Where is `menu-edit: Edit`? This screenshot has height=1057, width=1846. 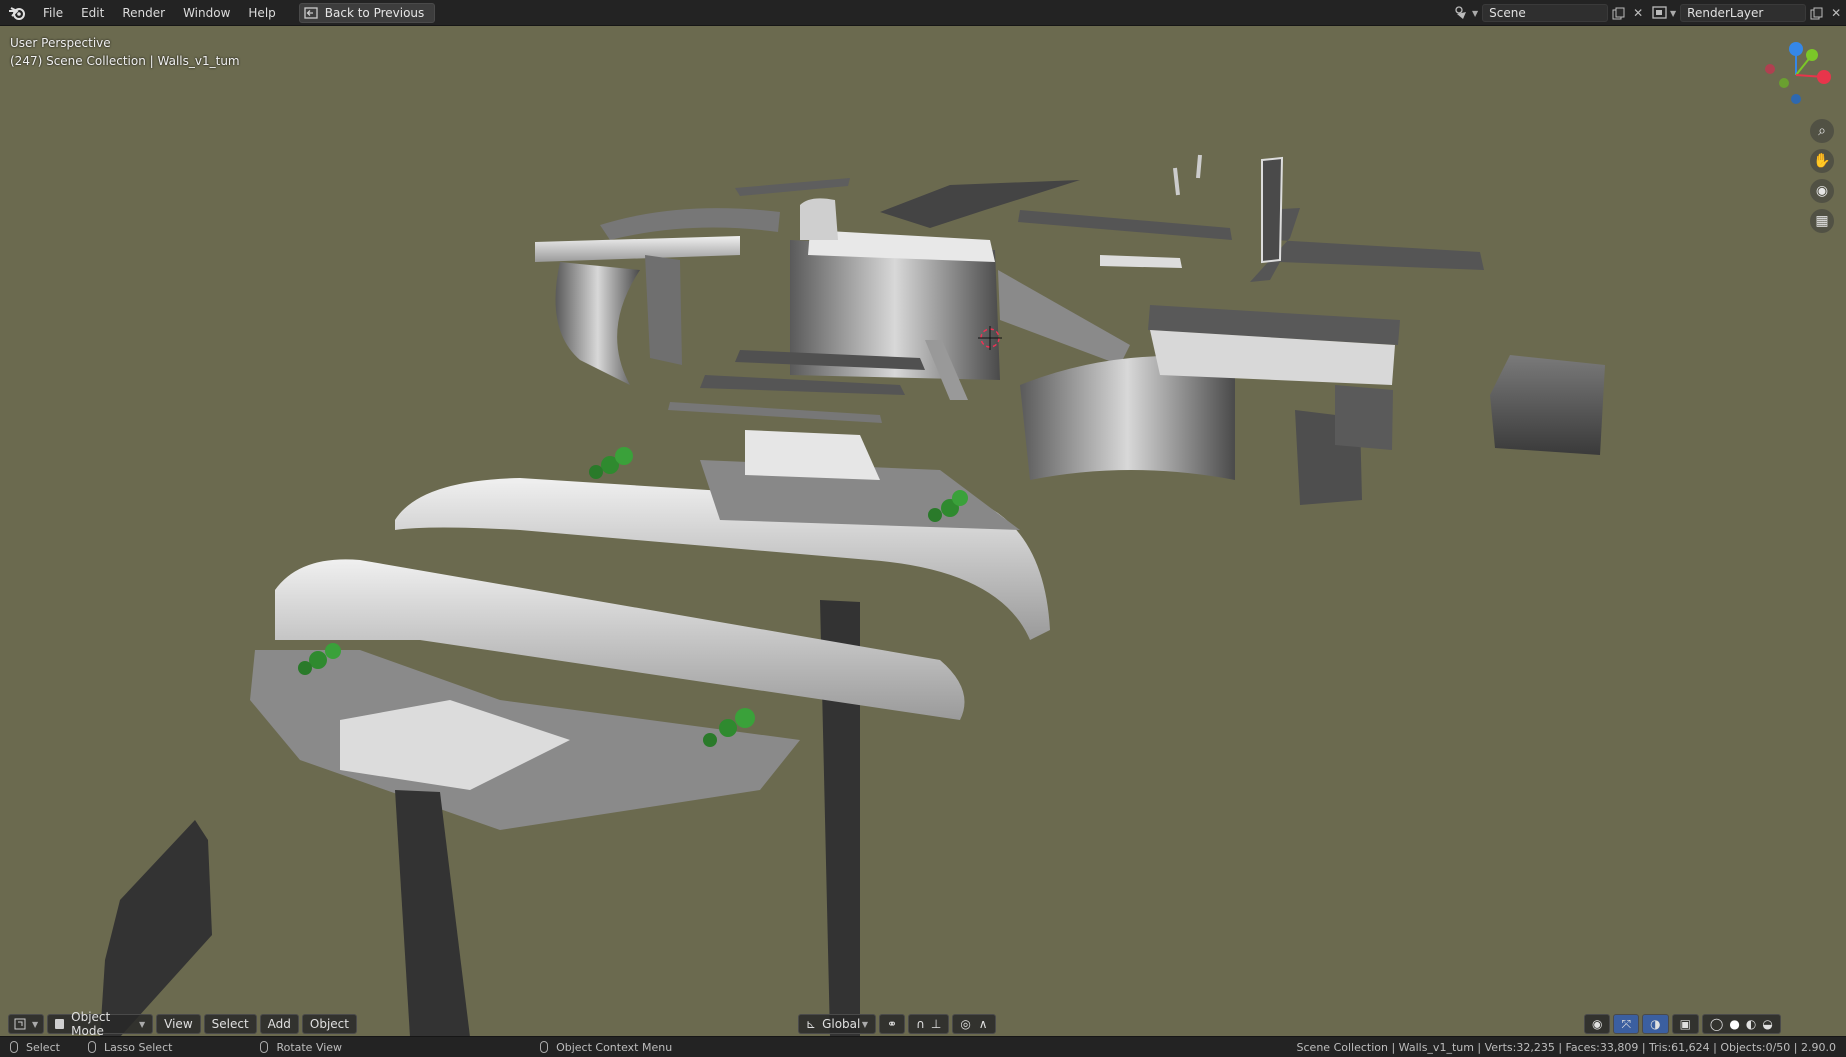 menu-edit: Edit is located at coordinates (92, 13).